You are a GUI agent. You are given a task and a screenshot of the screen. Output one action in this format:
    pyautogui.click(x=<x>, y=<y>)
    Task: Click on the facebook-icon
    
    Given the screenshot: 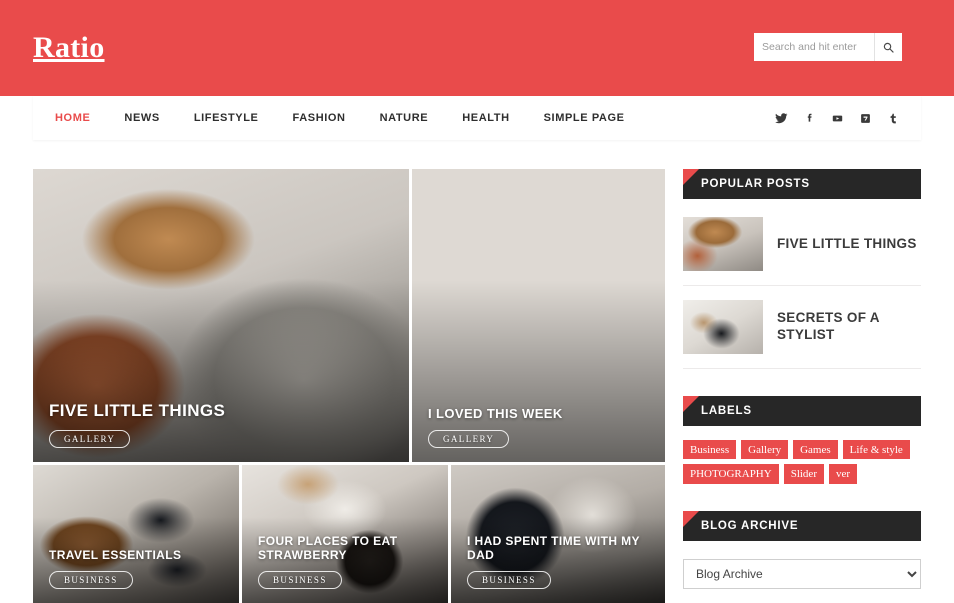 What is the action you would take?
    pyautogui.click(x=809, y=118)
    